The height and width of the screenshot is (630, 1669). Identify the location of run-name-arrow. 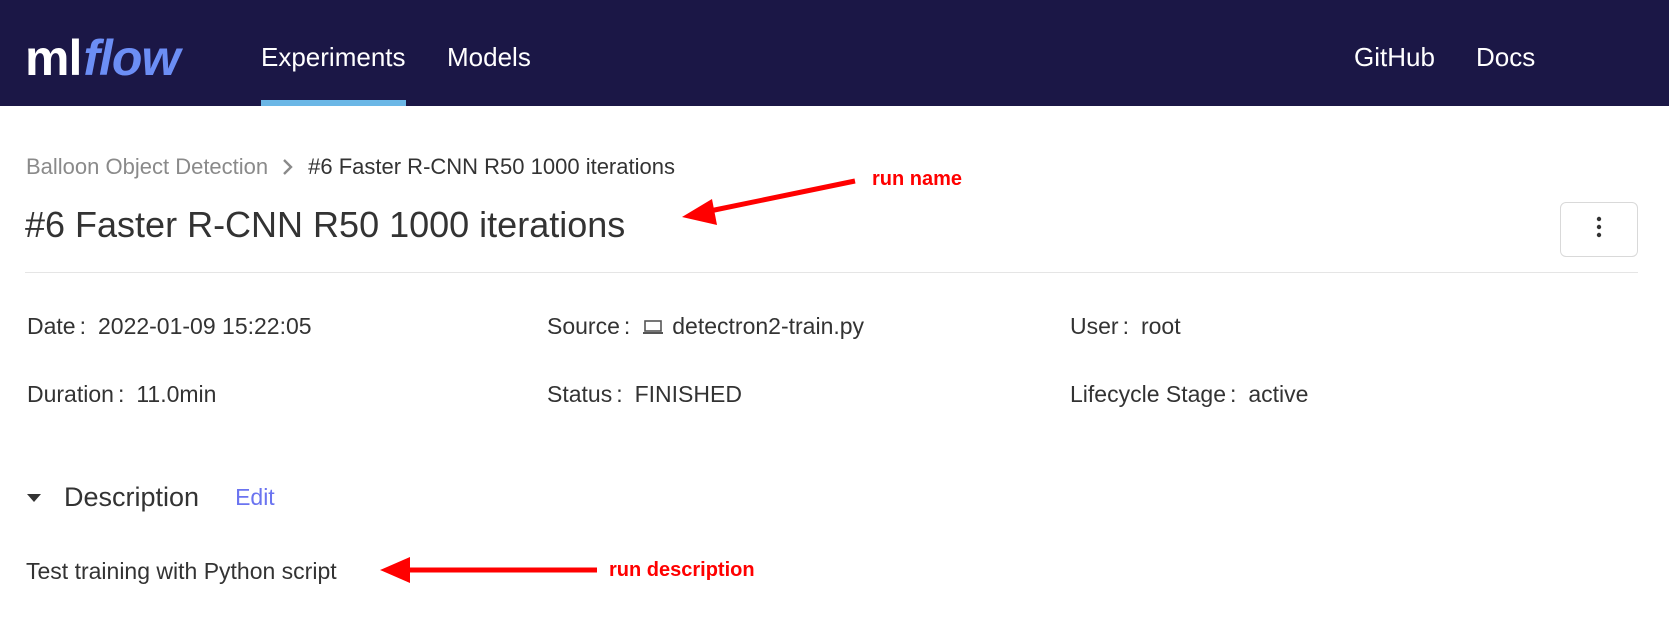
(769, 201).